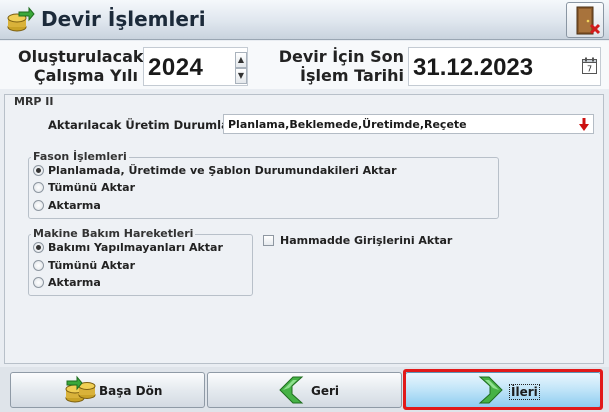  What do you see at coordinates (241, 76) in the screenshot?
I see `spin-down-button: ▼` at bounding box center [241, 76].